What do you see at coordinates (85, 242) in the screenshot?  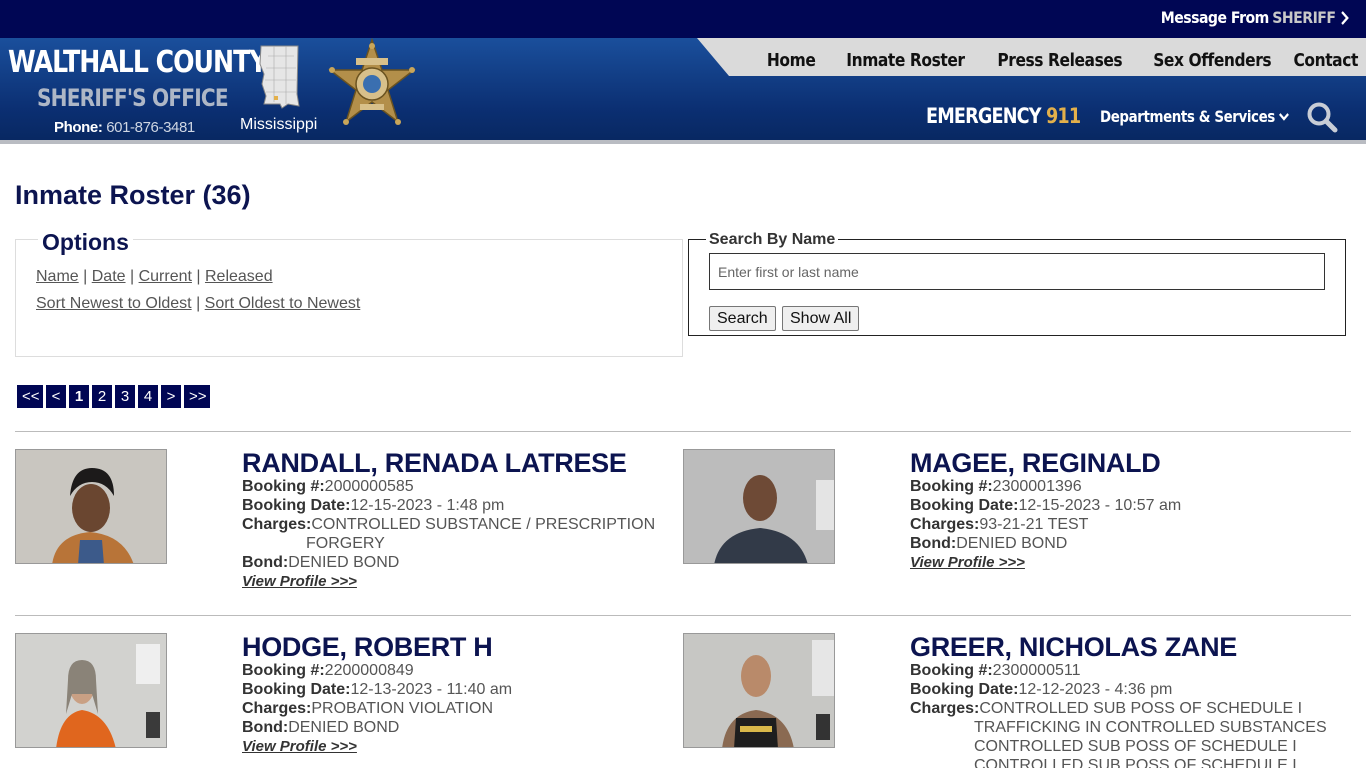 I see `options-legend: Options` at bounding box center [85, 242].